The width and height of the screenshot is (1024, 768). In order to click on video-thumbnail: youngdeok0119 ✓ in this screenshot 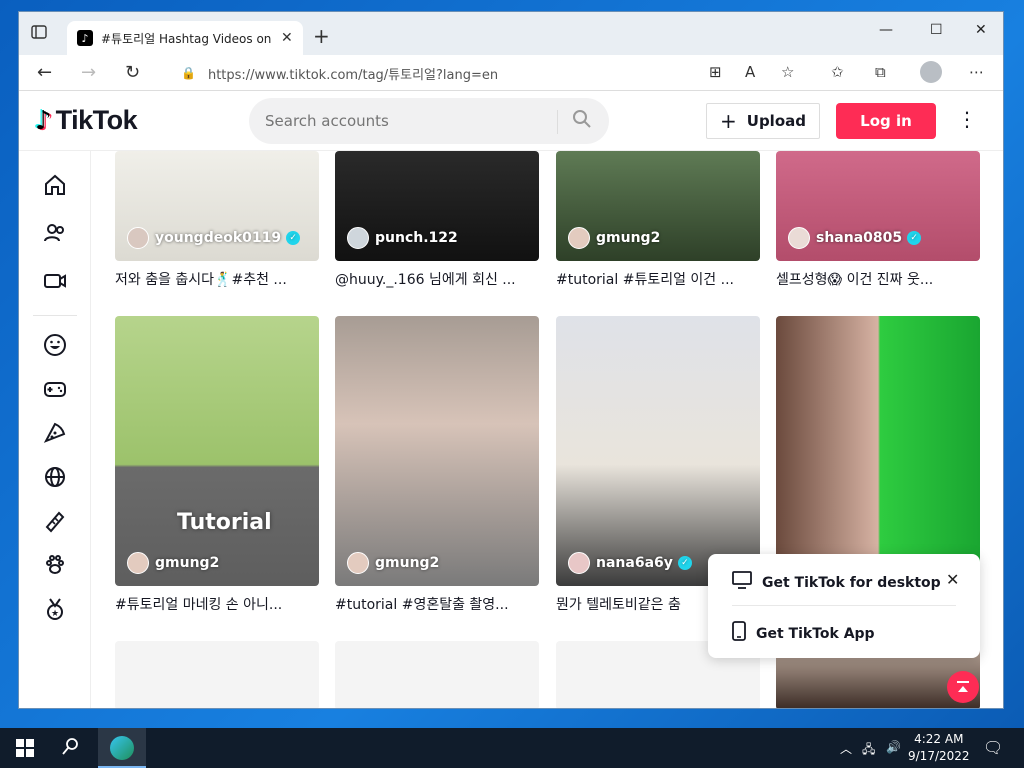, I will do `click(217, 206)`.